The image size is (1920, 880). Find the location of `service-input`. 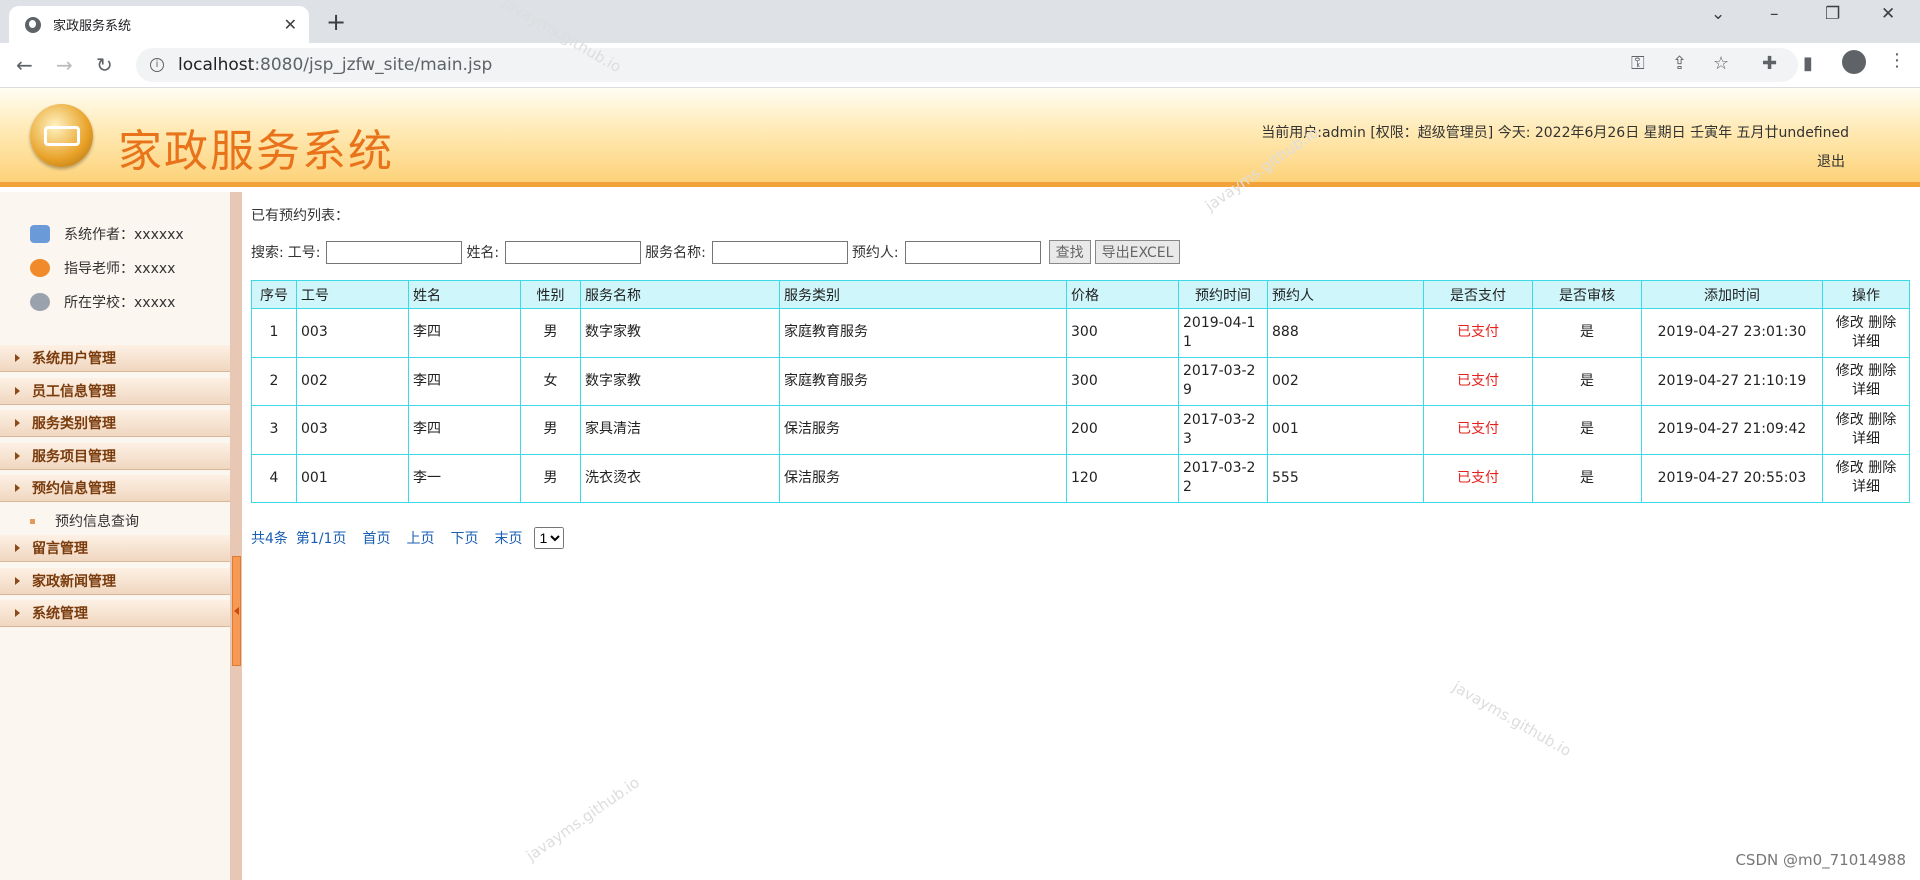

service-input is located at coordinates (779, 252).